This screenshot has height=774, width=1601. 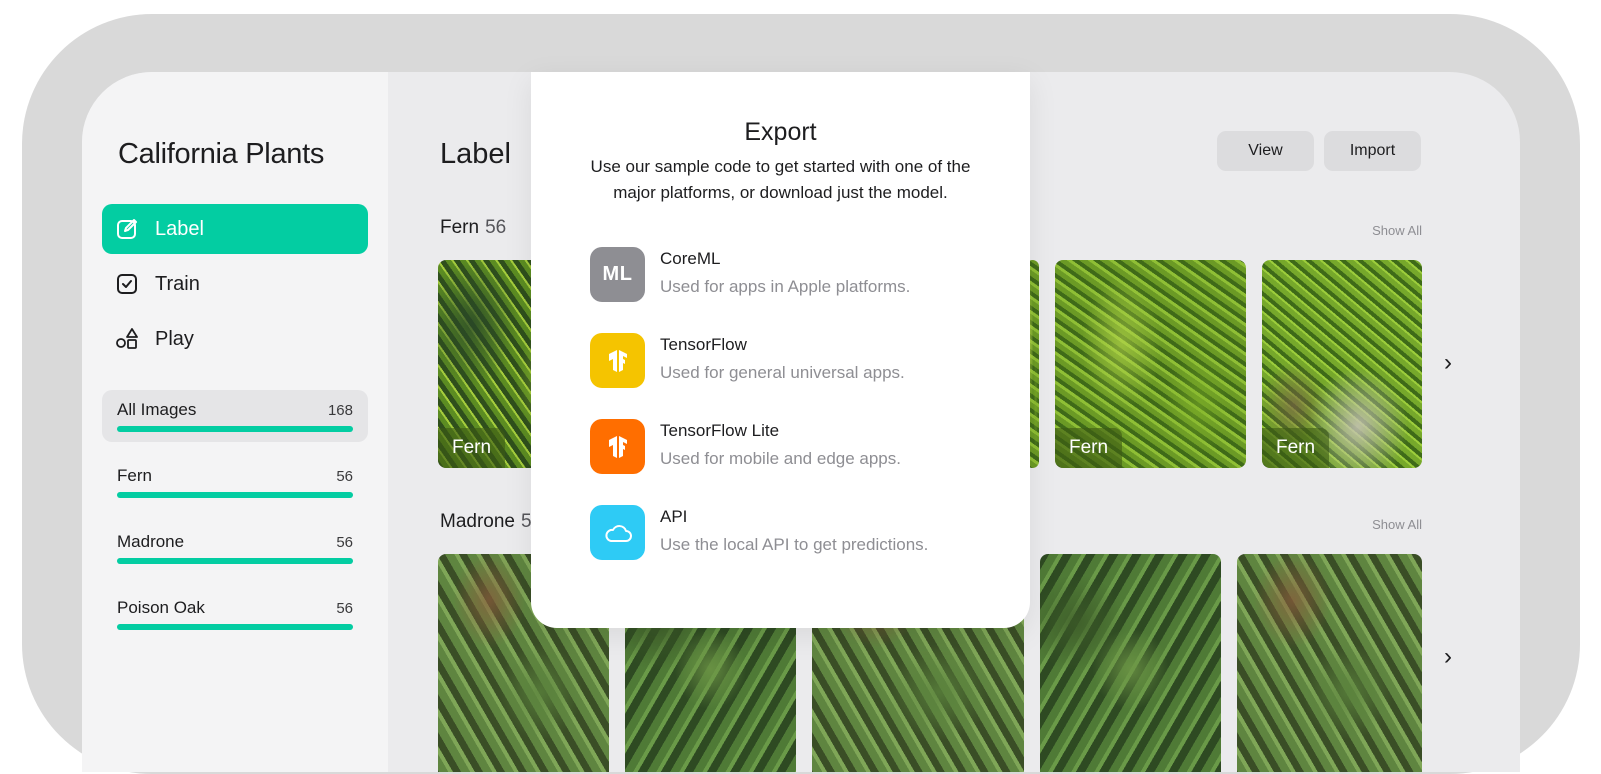 I want to click on option-name: TensorFlow, so click(x=703, y=344).